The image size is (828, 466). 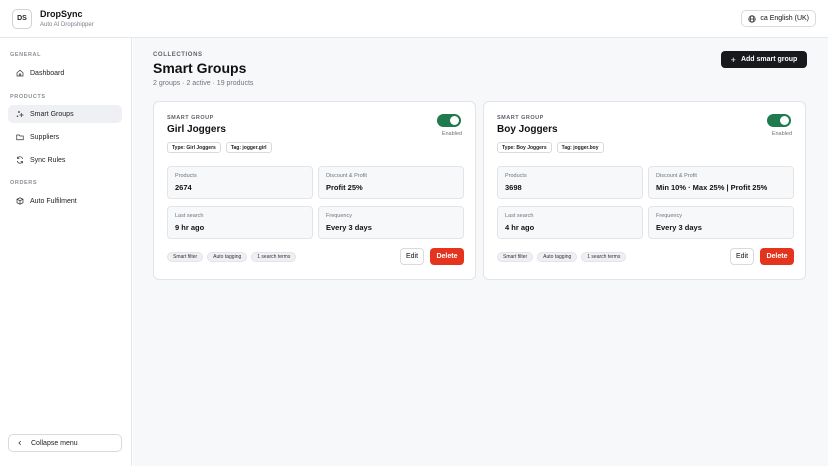 I want to click on card-title: Boy Joggers, so click(x=527, y=129).